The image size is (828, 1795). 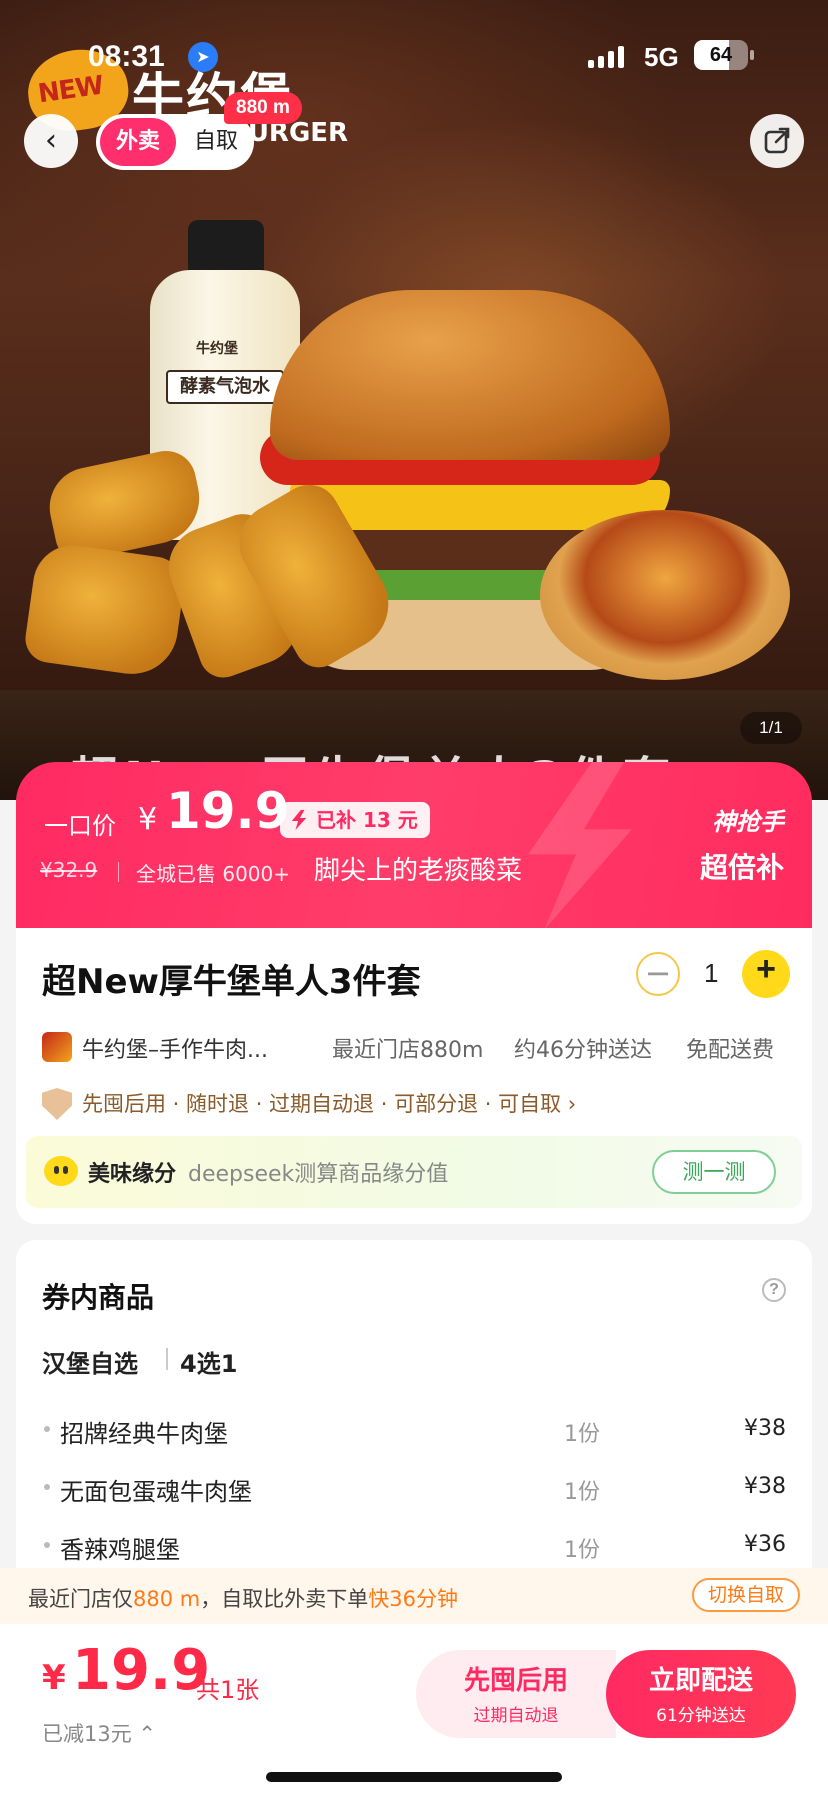 I want to click on pickup-tip-bar: 最近门店仅880 m，自取比外卖下单快36分钟 切换自取, so click(x=414, y=1596).